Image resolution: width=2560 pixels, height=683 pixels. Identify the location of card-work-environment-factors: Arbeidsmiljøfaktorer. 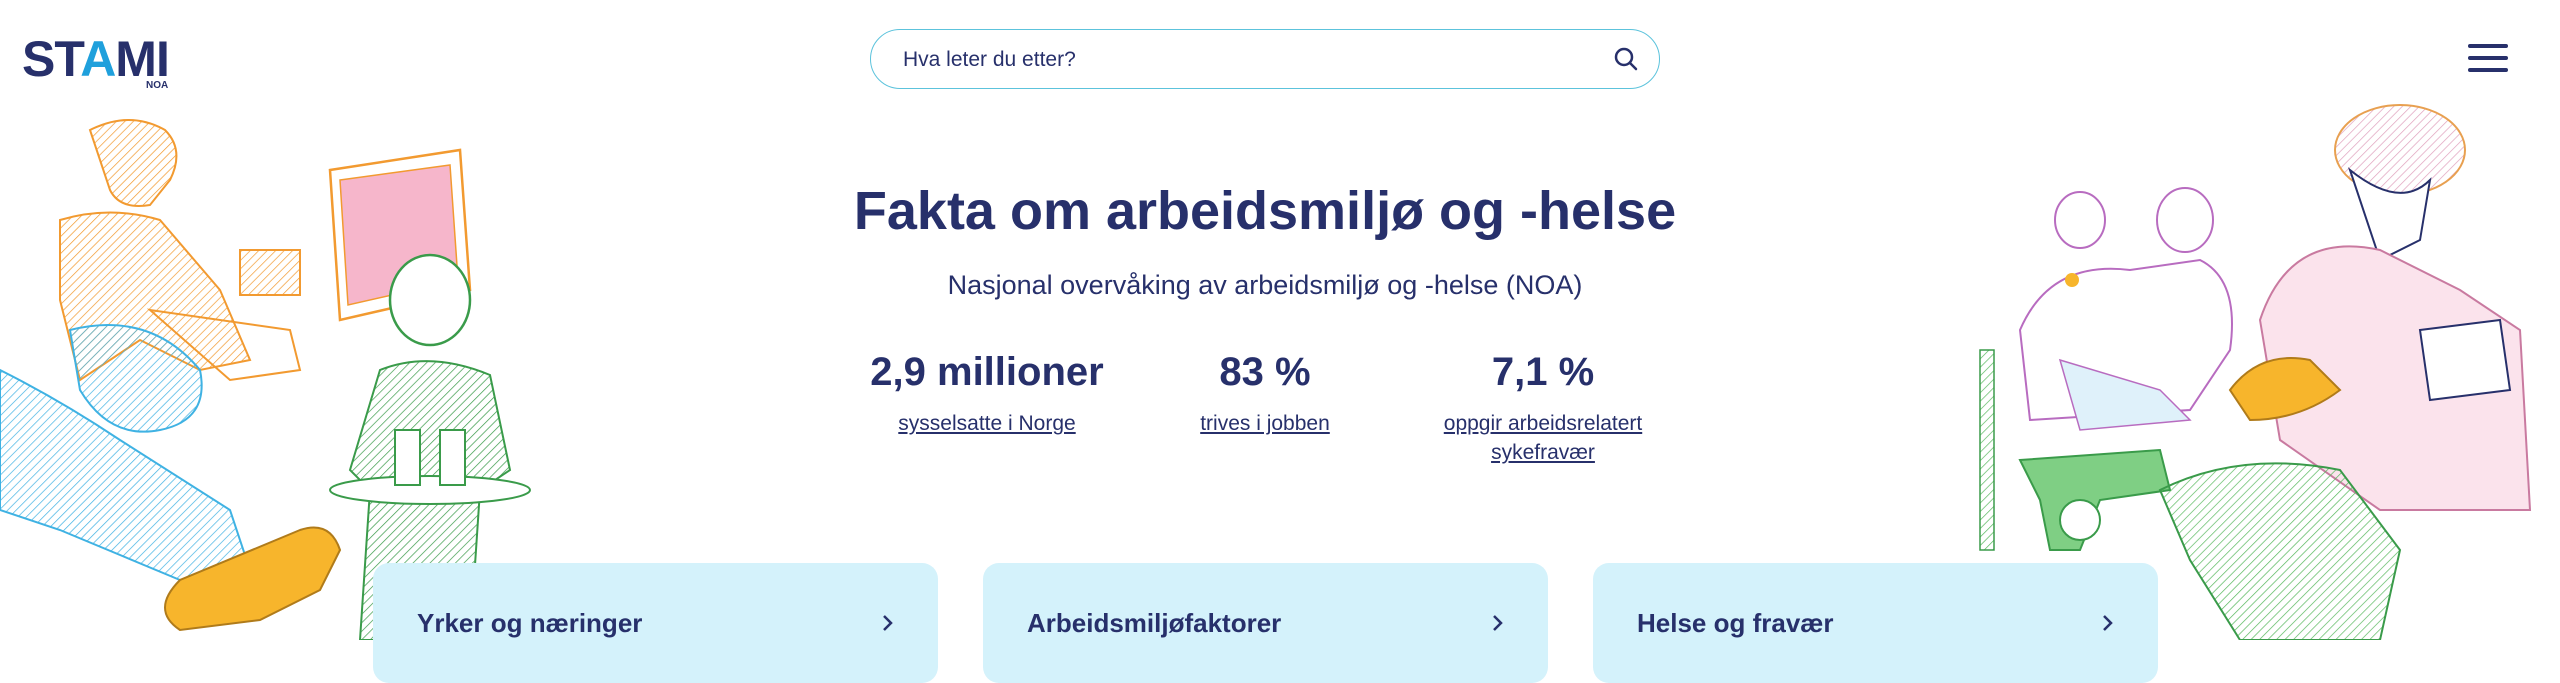
(1265, 623).